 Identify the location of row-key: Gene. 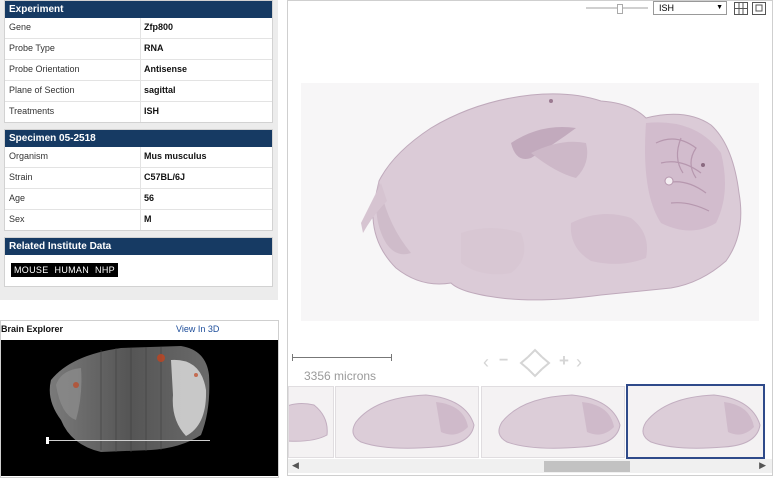
(20, 27).